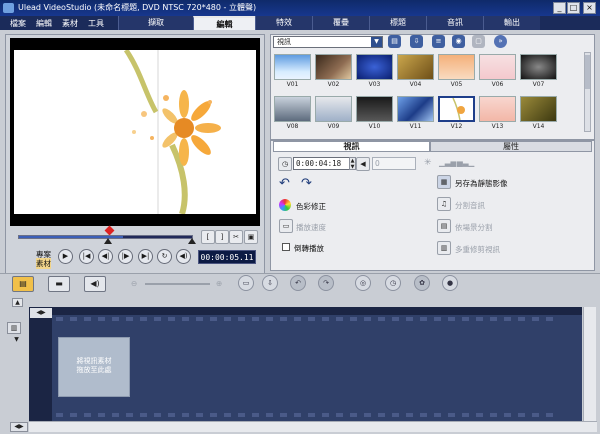 The width and height of the screenshot is (600, 434). I want to click on repeat-icon: ↻, so click(164, 256).